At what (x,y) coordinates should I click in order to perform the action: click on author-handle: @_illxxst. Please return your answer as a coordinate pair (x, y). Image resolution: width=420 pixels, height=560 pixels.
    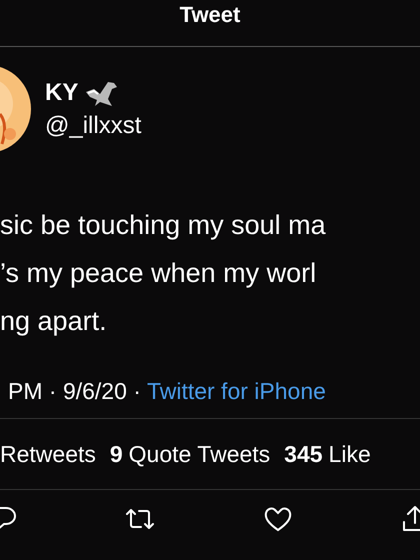
    Looking at the image, I should click on (93, 126).